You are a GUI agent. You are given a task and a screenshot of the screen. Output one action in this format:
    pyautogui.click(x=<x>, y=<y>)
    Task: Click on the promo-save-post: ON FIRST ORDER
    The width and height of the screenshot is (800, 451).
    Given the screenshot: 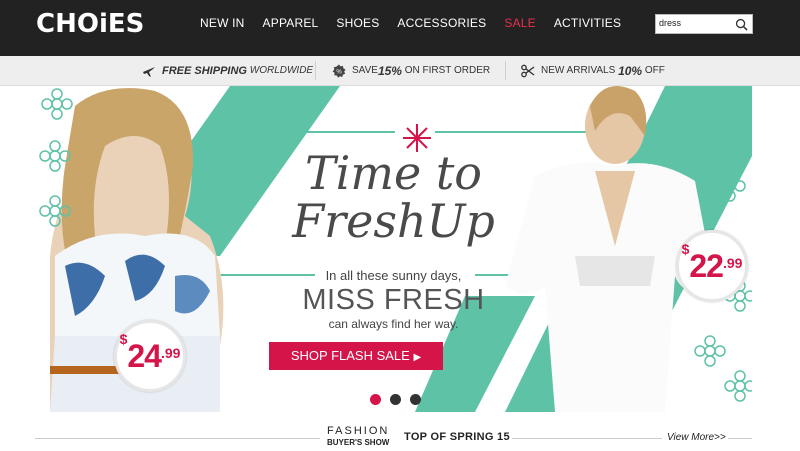 What is the action you would take?
    pyautogui.click(x=447, y=70)
    